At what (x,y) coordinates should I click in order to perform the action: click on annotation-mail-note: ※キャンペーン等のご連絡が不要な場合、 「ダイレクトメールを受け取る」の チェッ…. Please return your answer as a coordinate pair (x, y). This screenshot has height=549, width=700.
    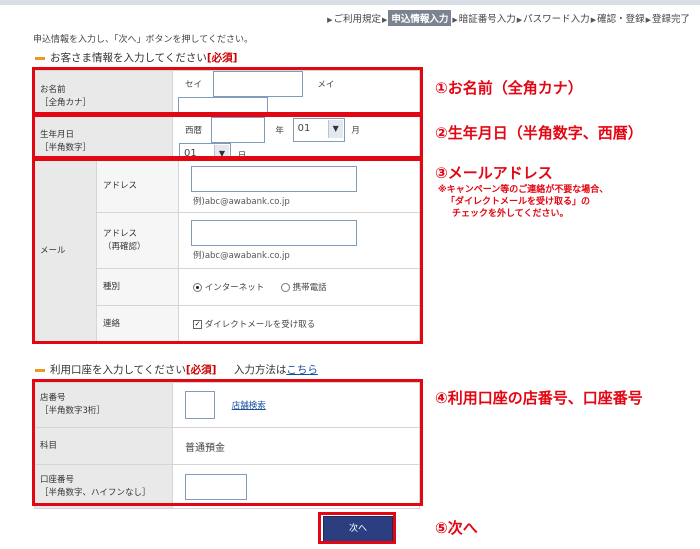
    Looking at the image, I should click on (523, 202).